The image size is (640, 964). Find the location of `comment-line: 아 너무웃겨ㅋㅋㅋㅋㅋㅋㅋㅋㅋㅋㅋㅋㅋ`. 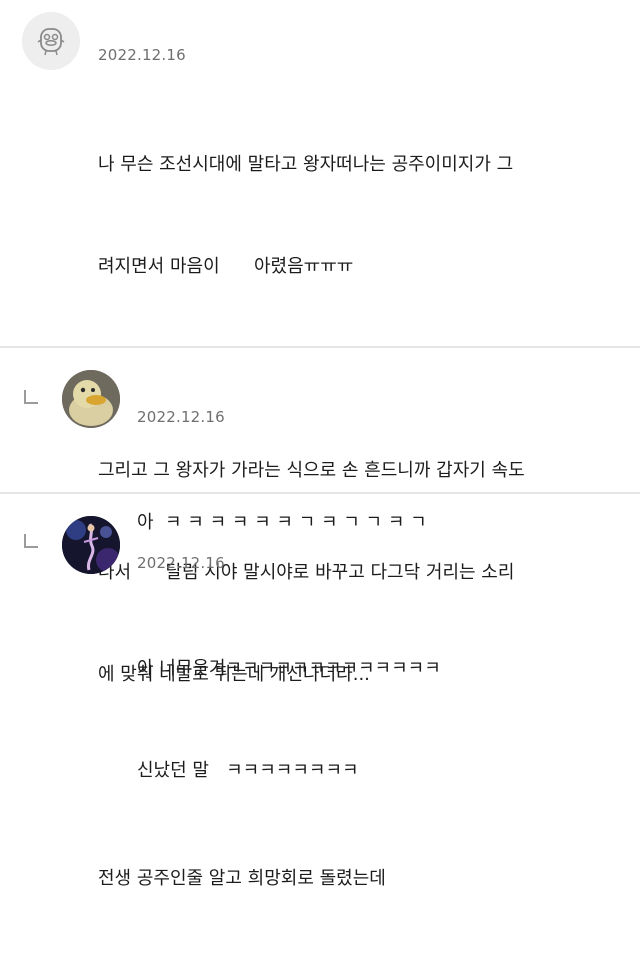

comment-line: 아 너무웃겨ㅋㅋㅋㅋㅋㅋㅋㅋㅋㅋㅋㅋㅋ is located at coordinates (289, 668).